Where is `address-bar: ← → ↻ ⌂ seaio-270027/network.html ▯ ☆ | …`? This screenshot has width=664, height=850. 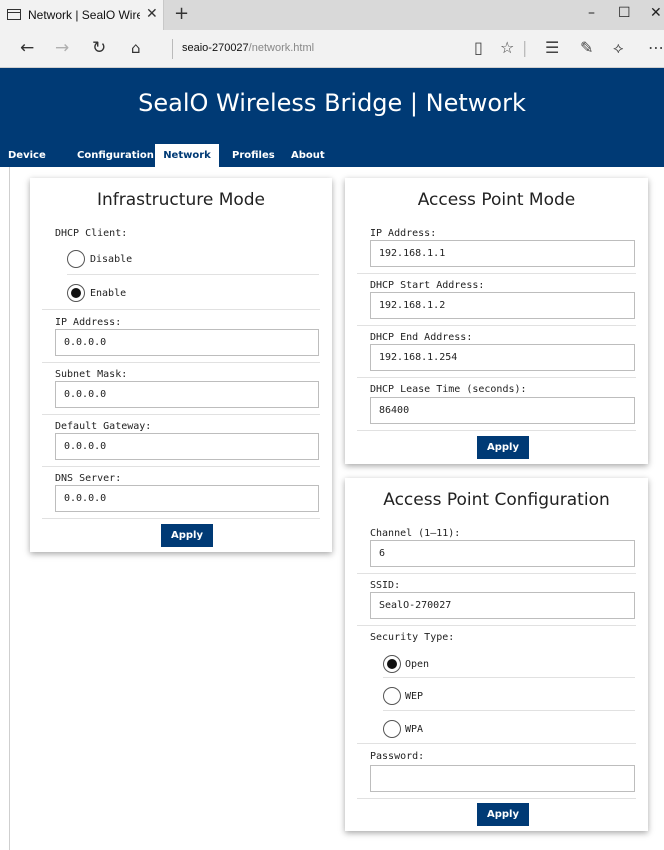 address-bar: ← → ↻ ⌂ seaio-270027/network.html ▯ ☆ | … is located at coordinates (332, 49).